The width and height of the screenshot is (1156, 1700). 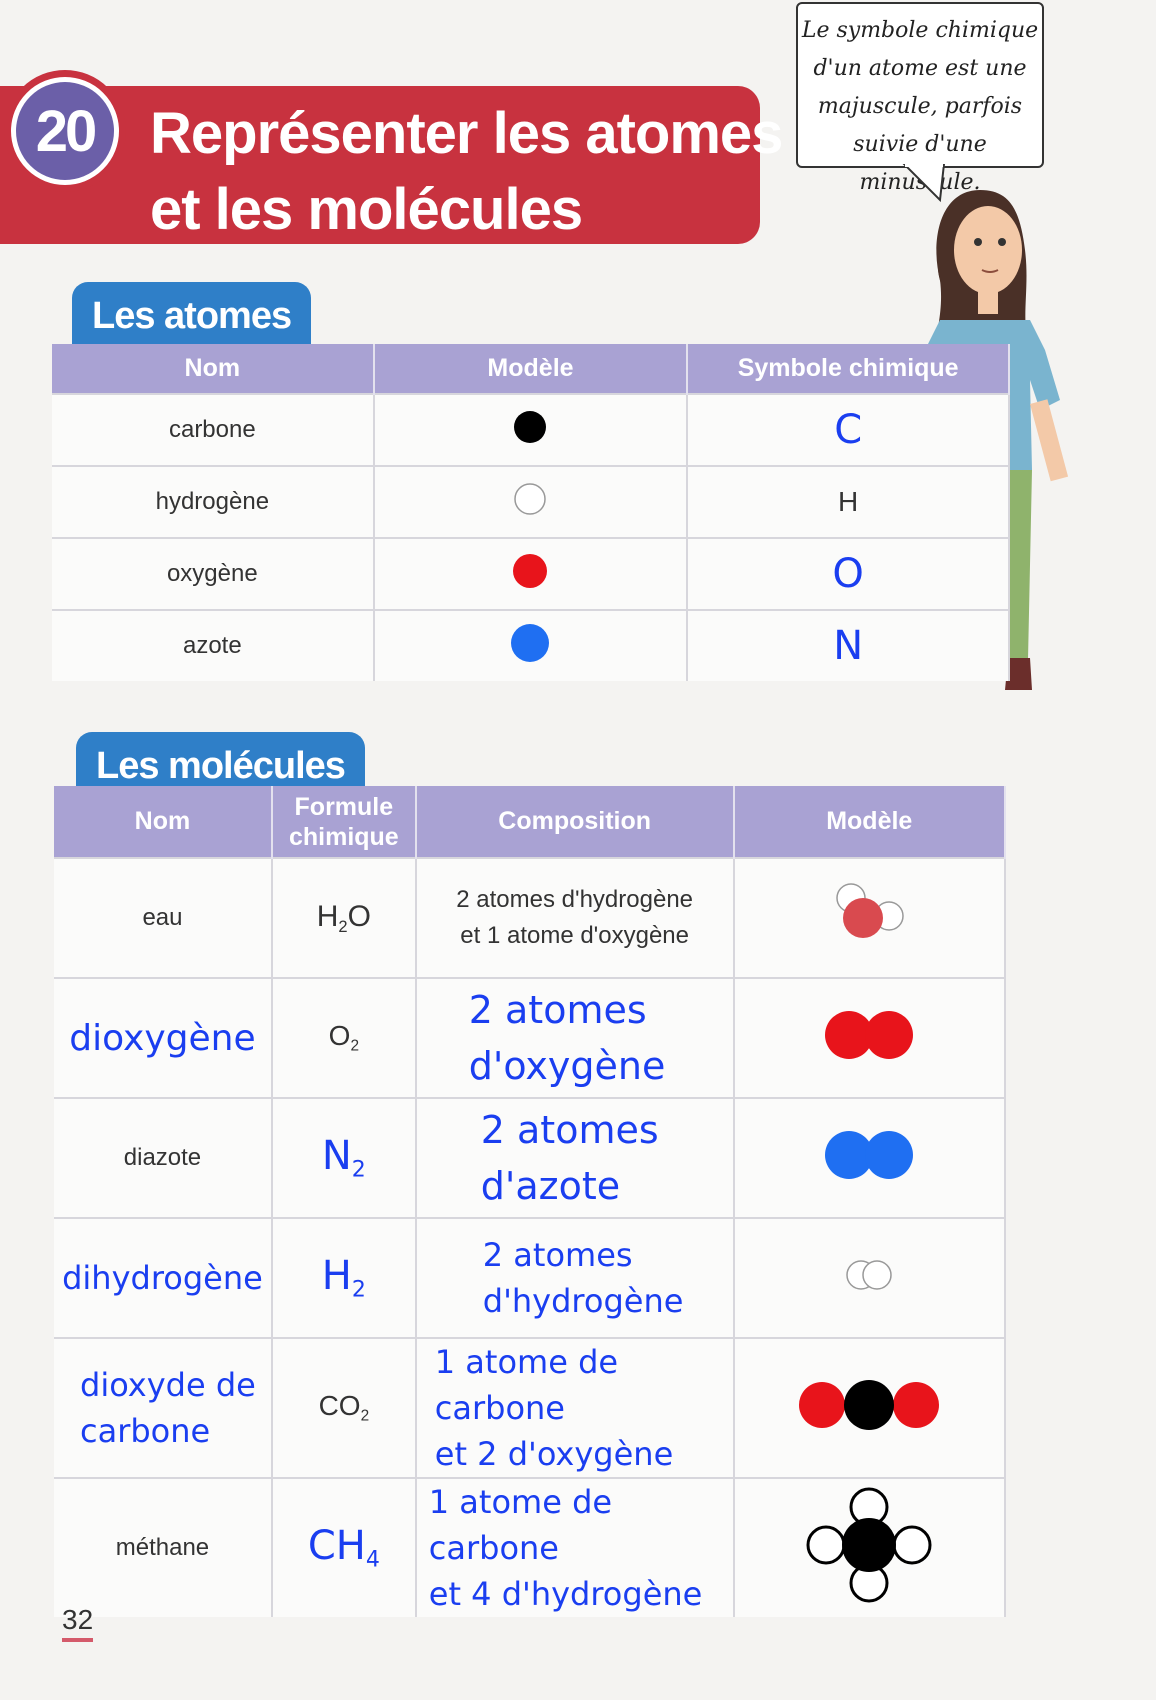 I want to click on table-row: carbone C, so click(x=531, y=429).